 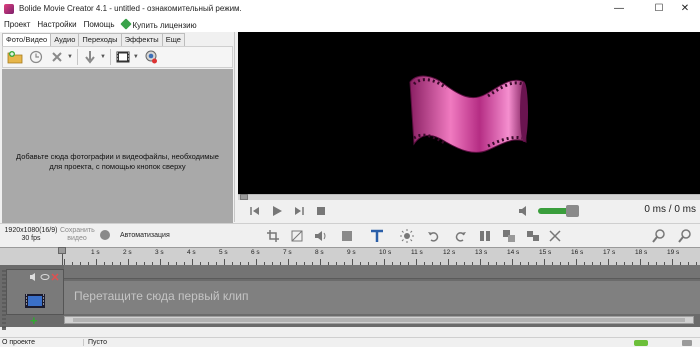 I want to click on brightness-icon, so click(x=407, y=236).